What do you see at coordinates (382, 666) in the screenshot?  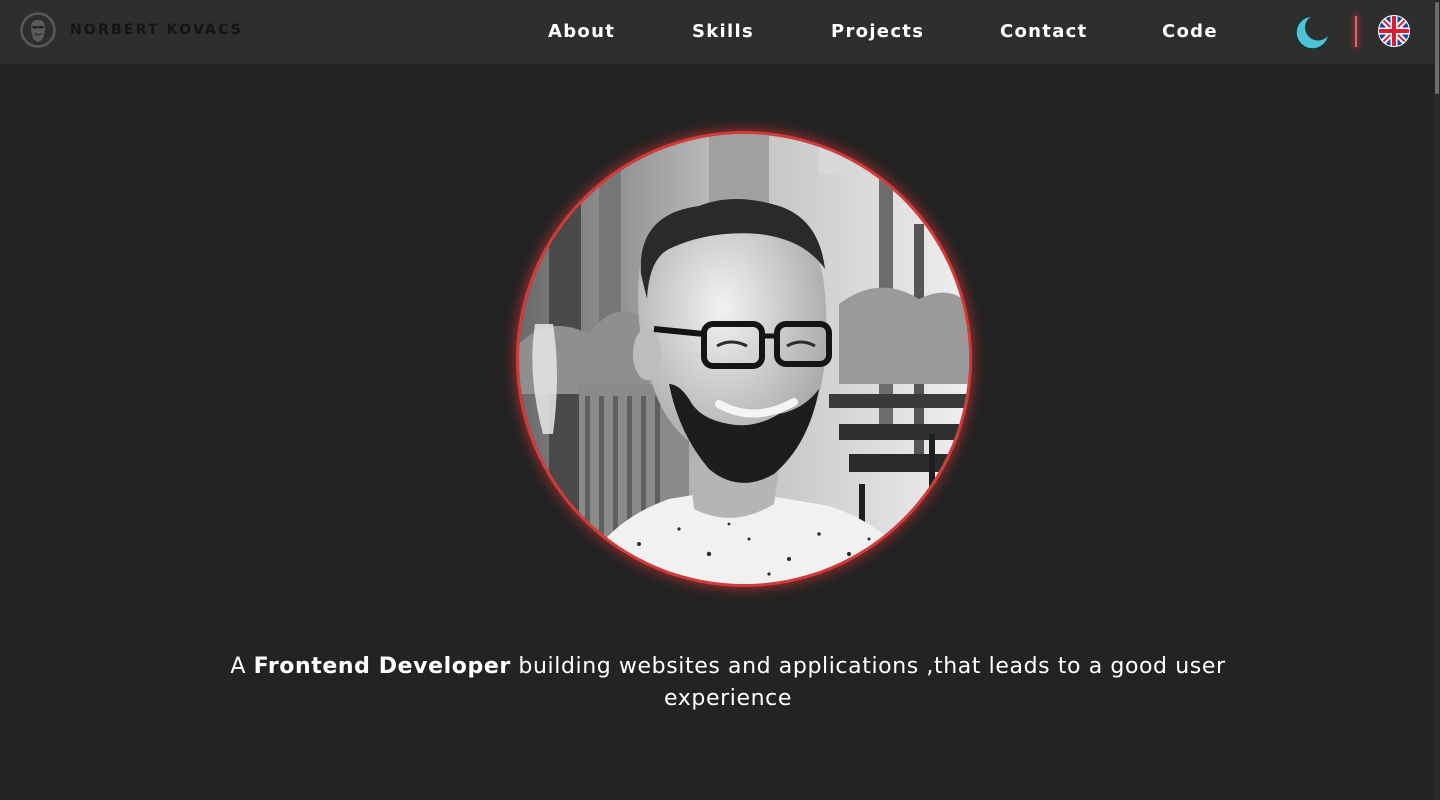 I see `tagline-role: Frontend Developer` at bounding box center [382, 666].